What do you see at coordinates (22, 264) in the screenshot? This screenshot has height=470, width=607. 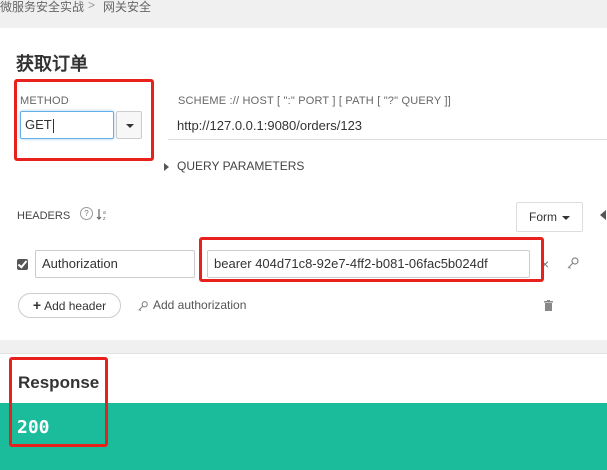 I see `header-enabled-checkbox` at bounding box center [22, 264].